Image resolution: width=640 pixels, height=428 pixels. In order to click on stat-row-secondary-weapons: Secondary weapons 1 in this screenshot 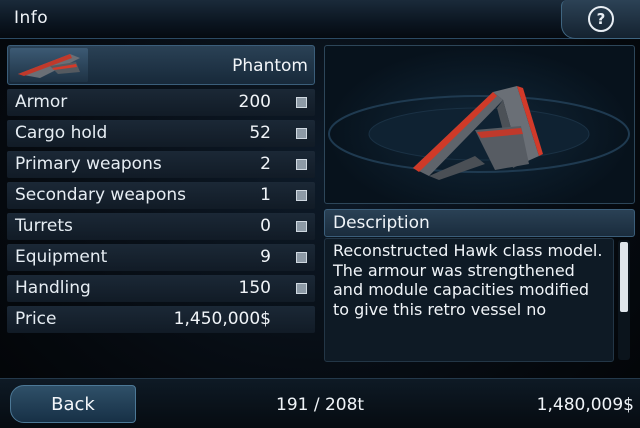, I will do `click(161, 195)`.